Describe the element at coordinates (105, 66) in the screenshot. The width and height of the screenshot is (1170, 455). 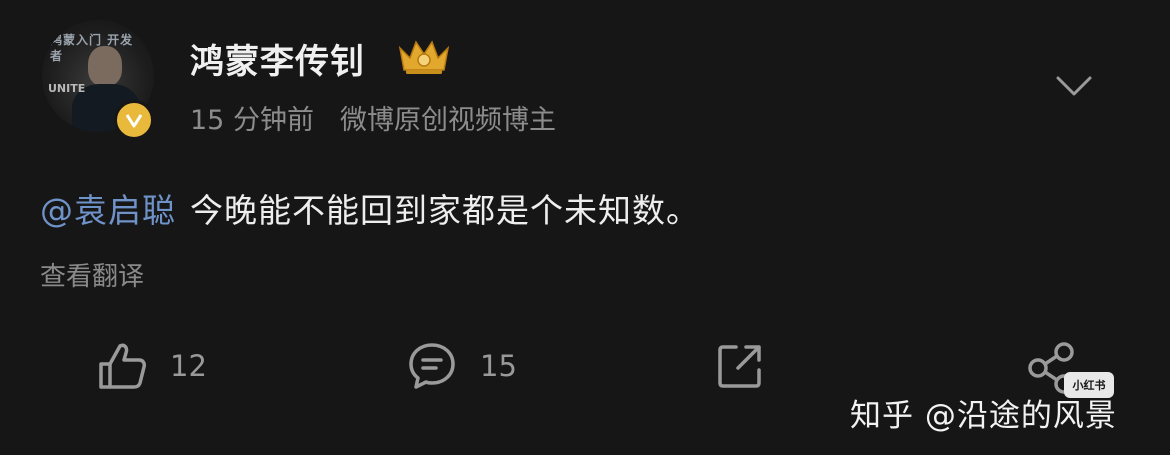
I see `avatar-head` at that location.